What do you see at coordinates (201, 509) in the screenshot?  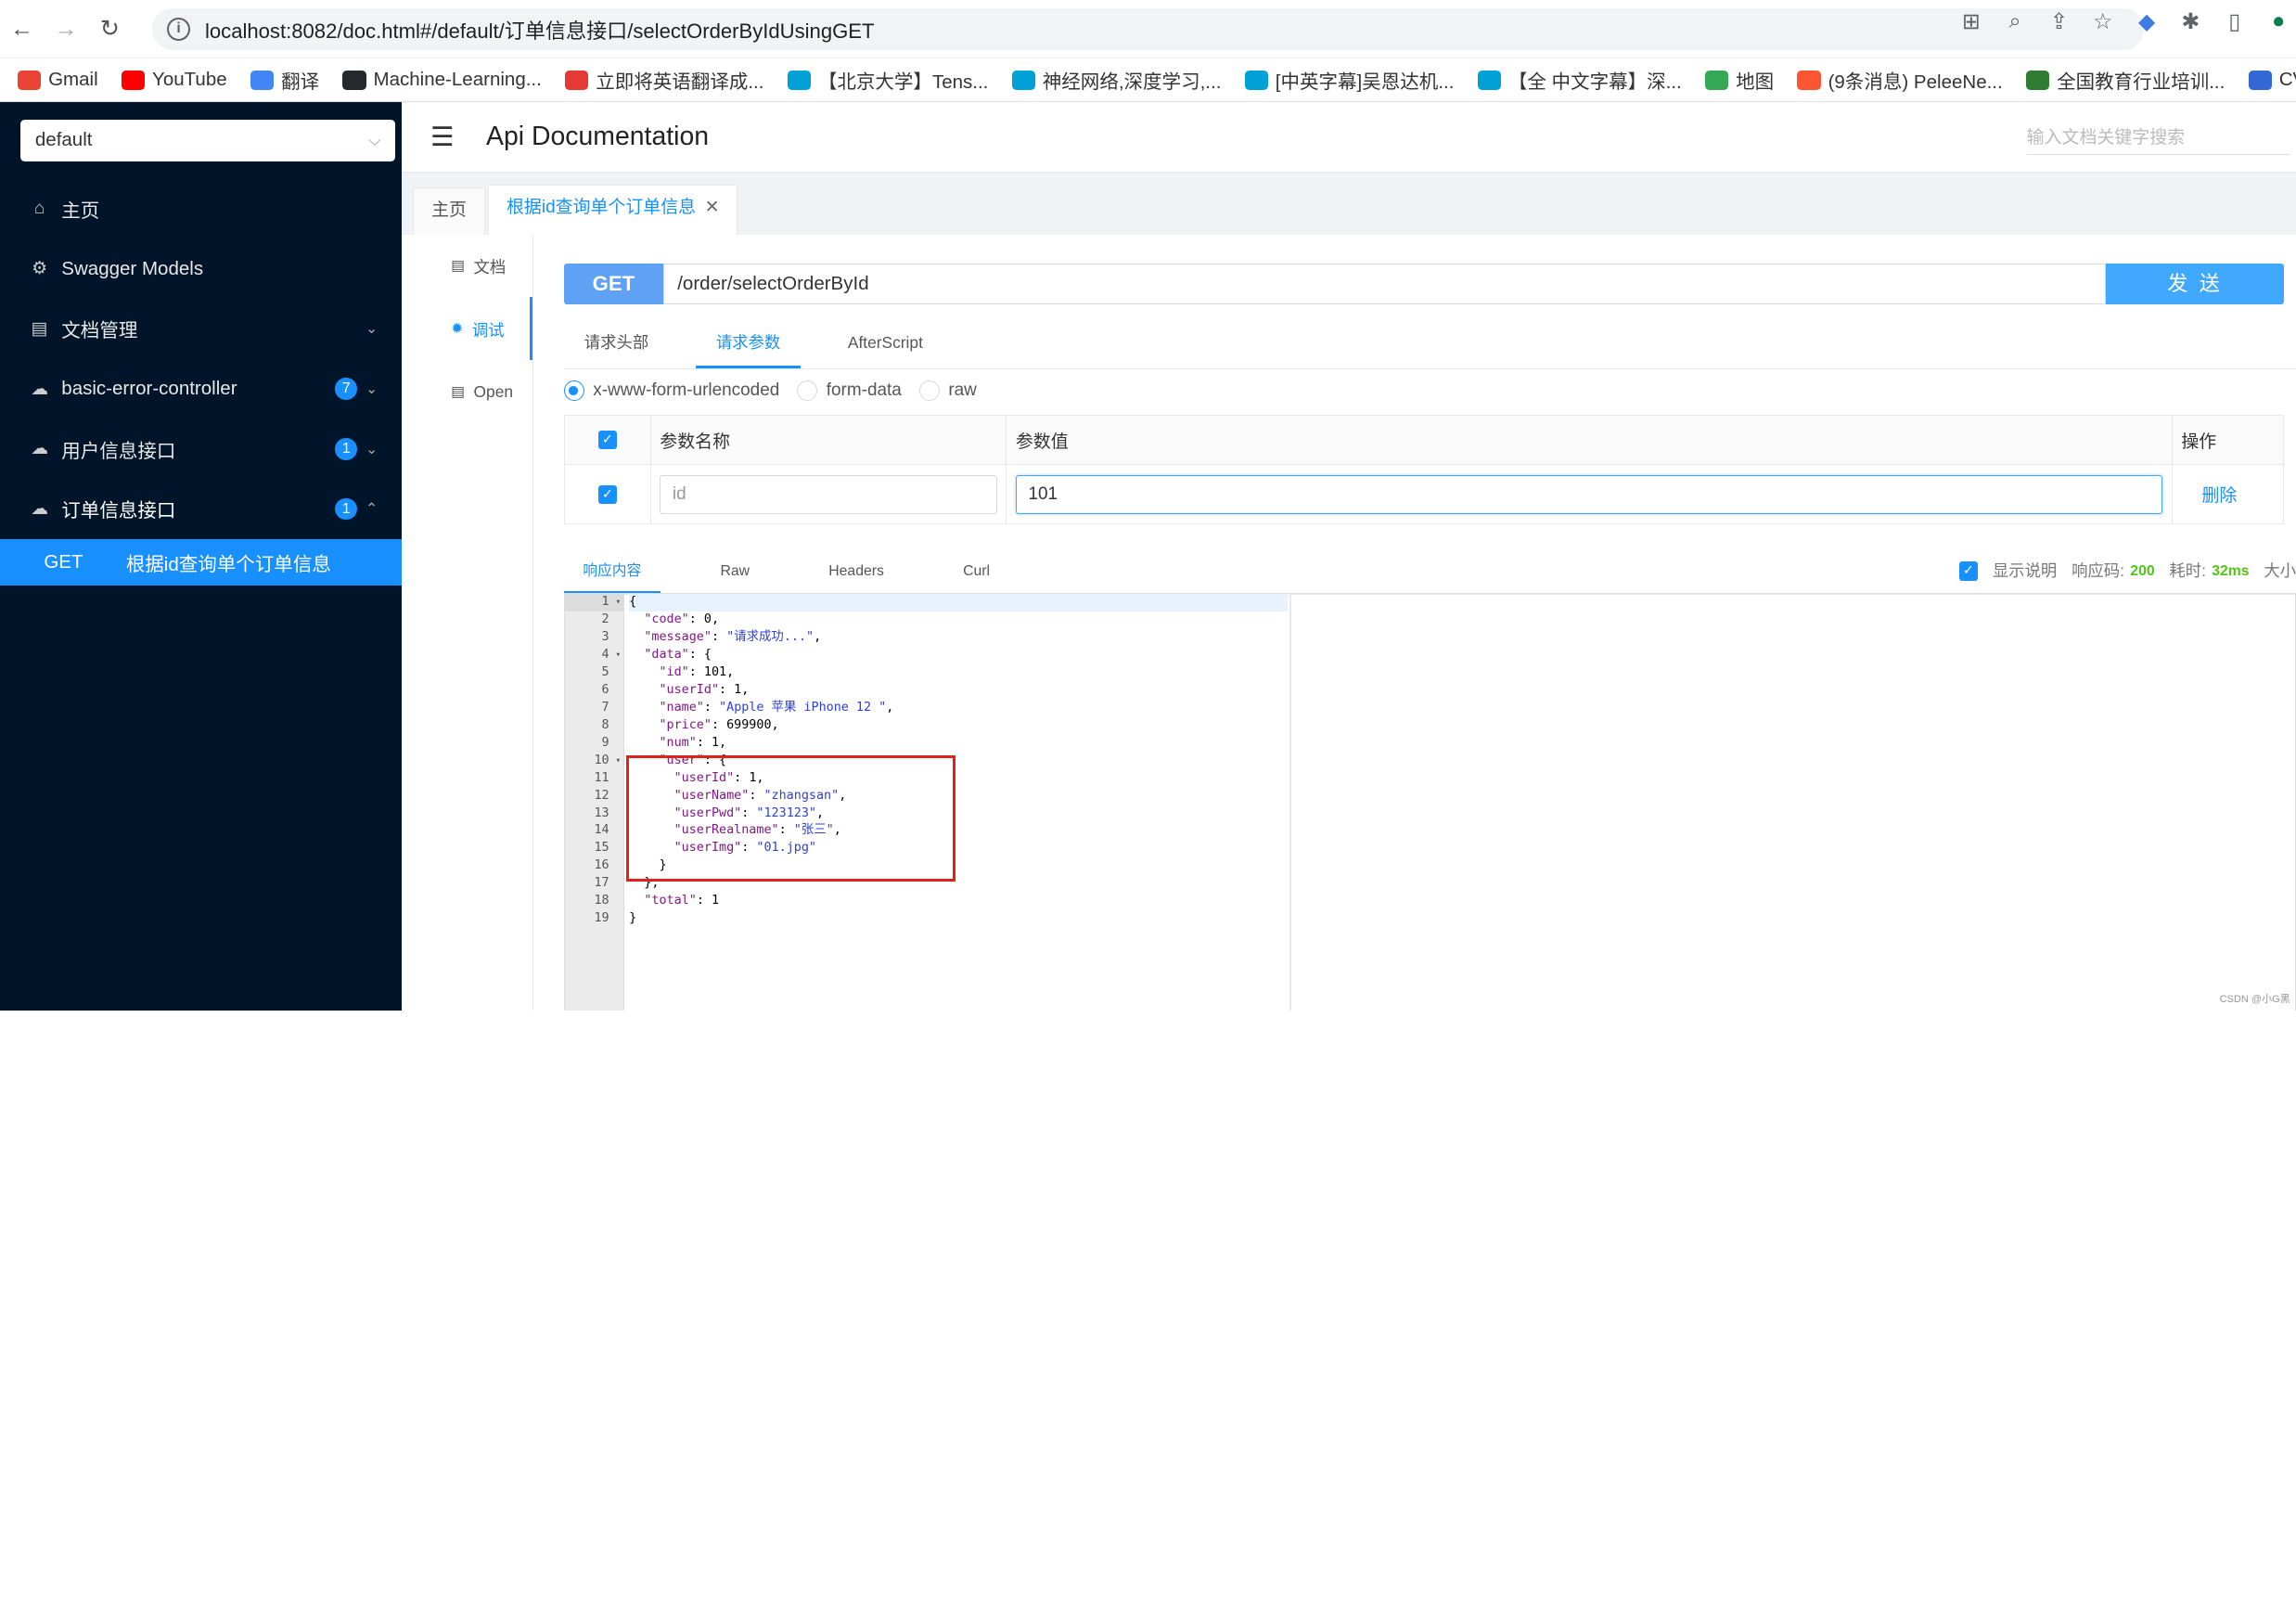 I see `sidebar-item: ☁订单信息接口1⌃` at bounding box center [201, 509].